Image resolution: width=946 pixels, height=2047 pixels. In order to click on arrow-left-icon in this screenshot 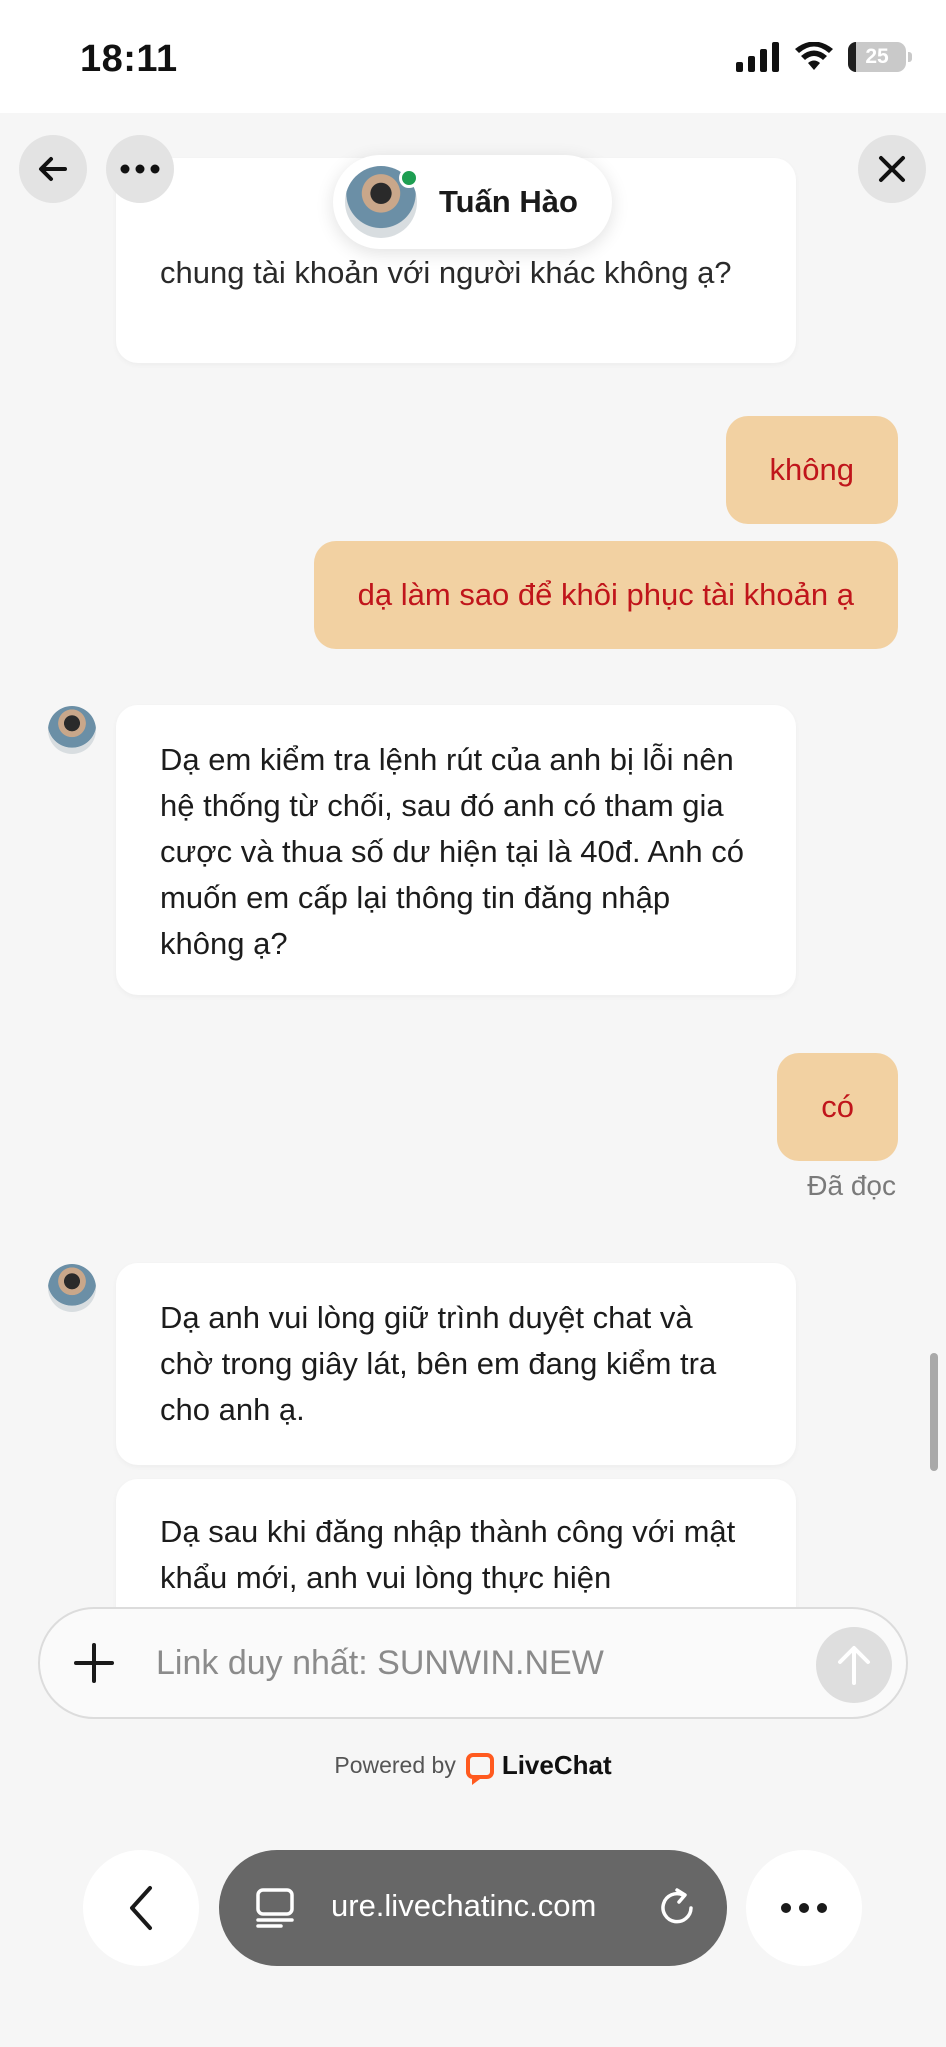, I will do `click(53, 169)`.